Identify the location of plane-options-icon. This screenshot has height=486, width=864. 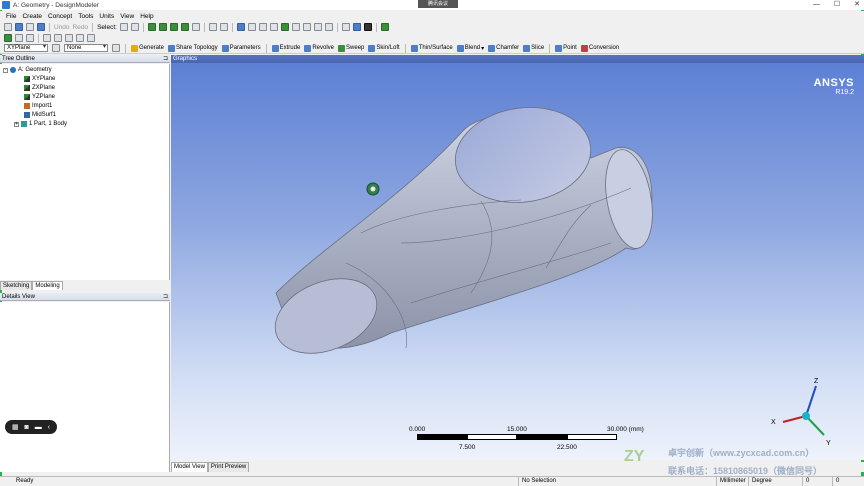
(56, 48).